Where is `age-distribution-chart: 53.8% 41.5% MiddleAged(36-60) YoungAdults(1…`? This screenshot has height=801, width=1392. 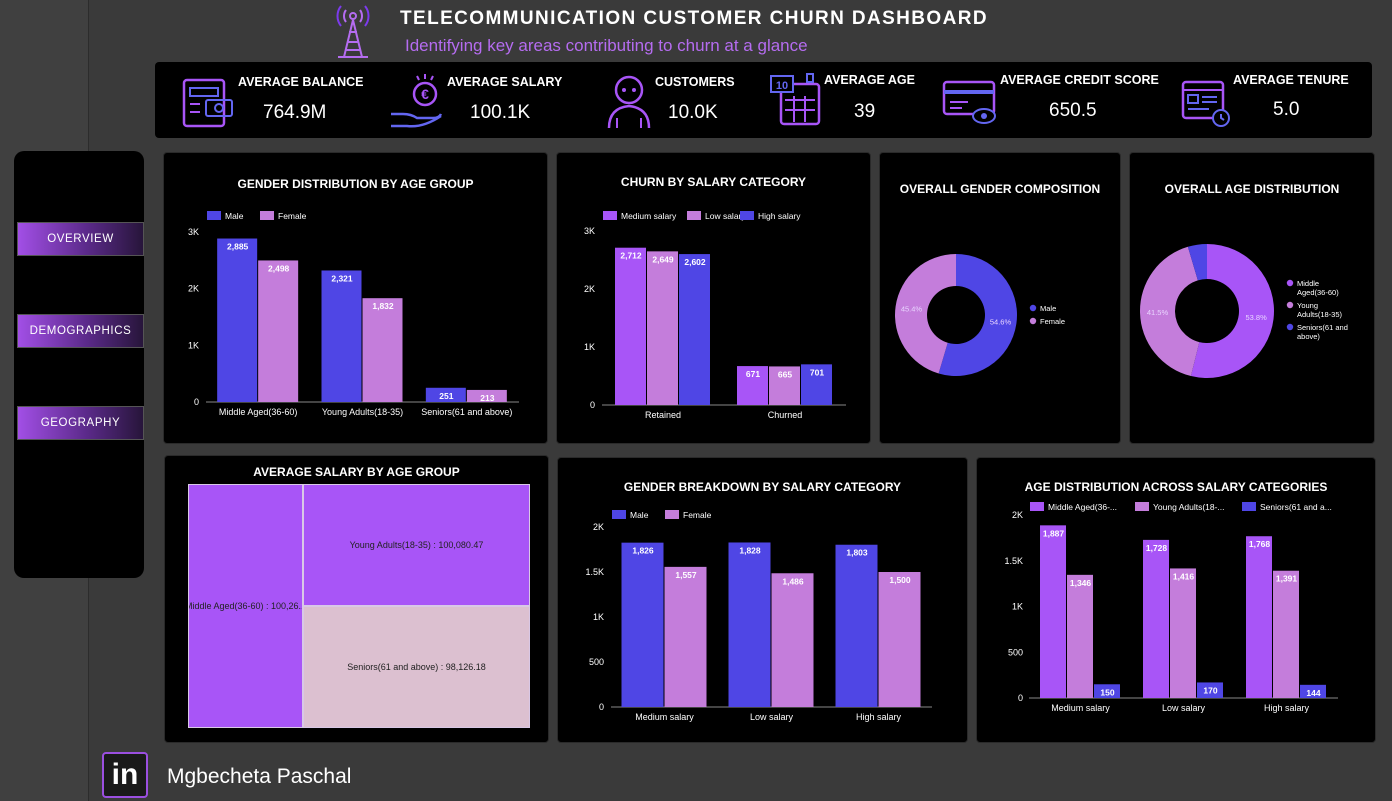 age-distribution-chart: 53.8% 41.5% MiddleAged(36-60) YoungAdults(1… is located at coordinates (1244, 311).